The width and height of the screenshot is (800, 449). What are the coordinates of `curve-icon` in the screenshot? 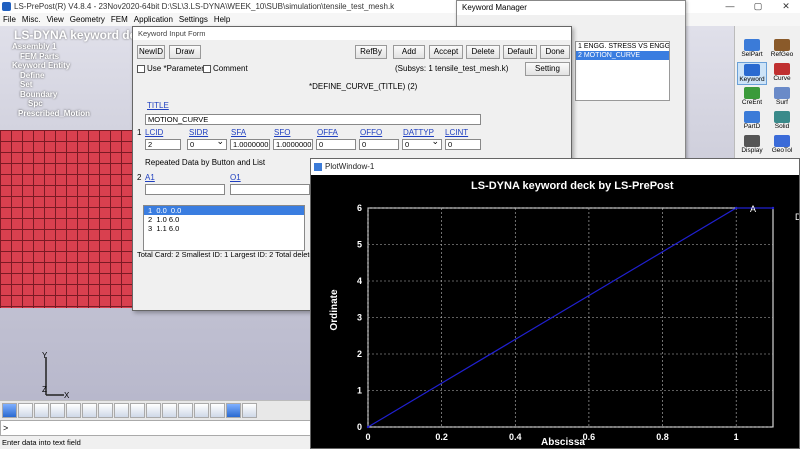 It's located at (782, 69).